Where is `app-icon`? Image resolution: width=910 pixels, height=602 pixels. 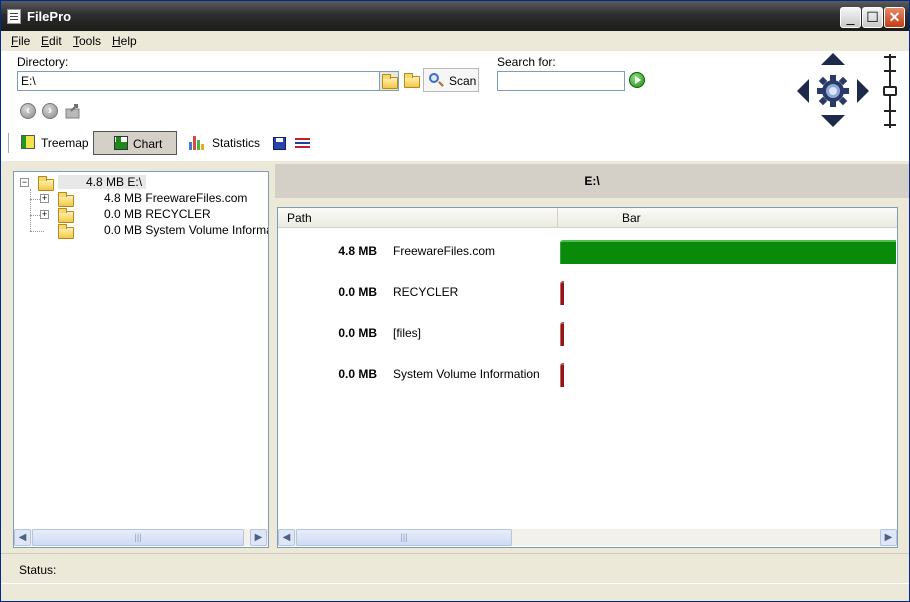
app-icon is located at coordinates (14, 16).